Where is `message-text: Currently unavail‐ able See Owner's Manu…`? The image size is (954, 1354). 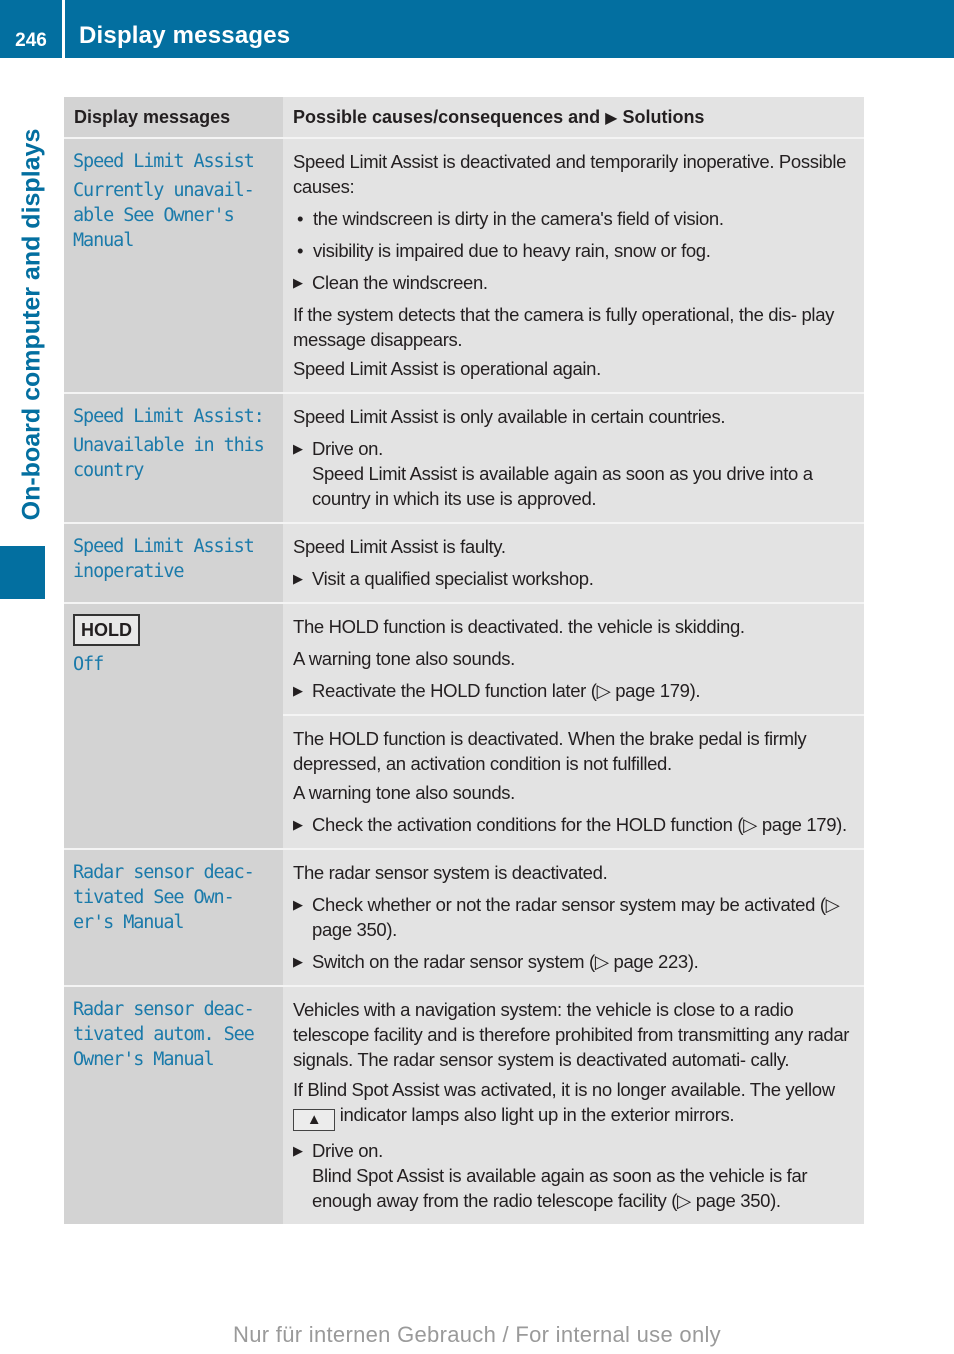 message-text: Currently unavail‐ able See Owner's Manu… is located at coordinates (164, 215).